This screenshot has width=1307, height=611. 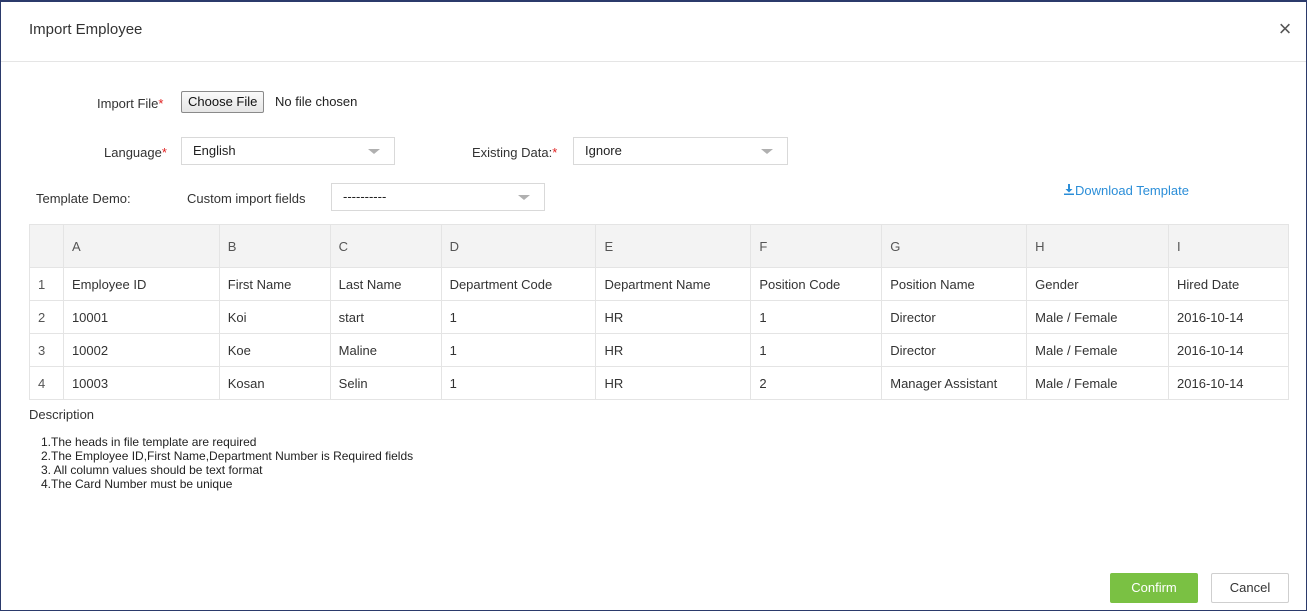 I want to click on row-index: 4, so click(x=46, y=383).